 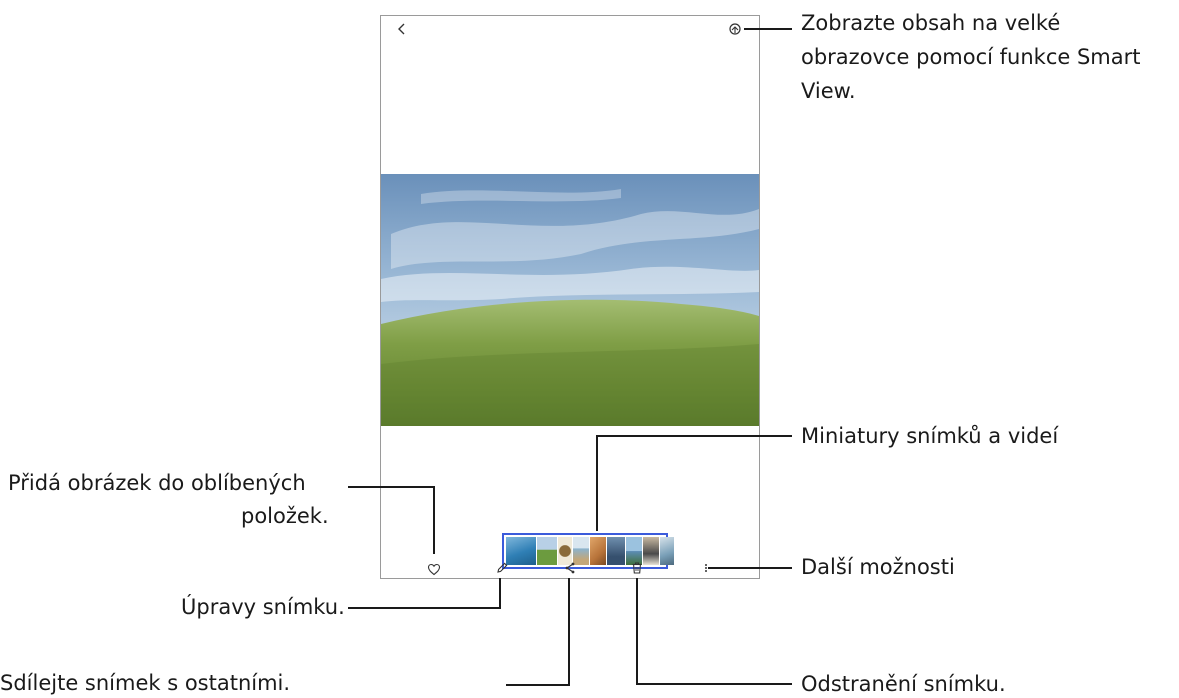 I want to click on callout-favorite-line1: Přidá obrázek do oblíbených, so click(x=157, y=483).